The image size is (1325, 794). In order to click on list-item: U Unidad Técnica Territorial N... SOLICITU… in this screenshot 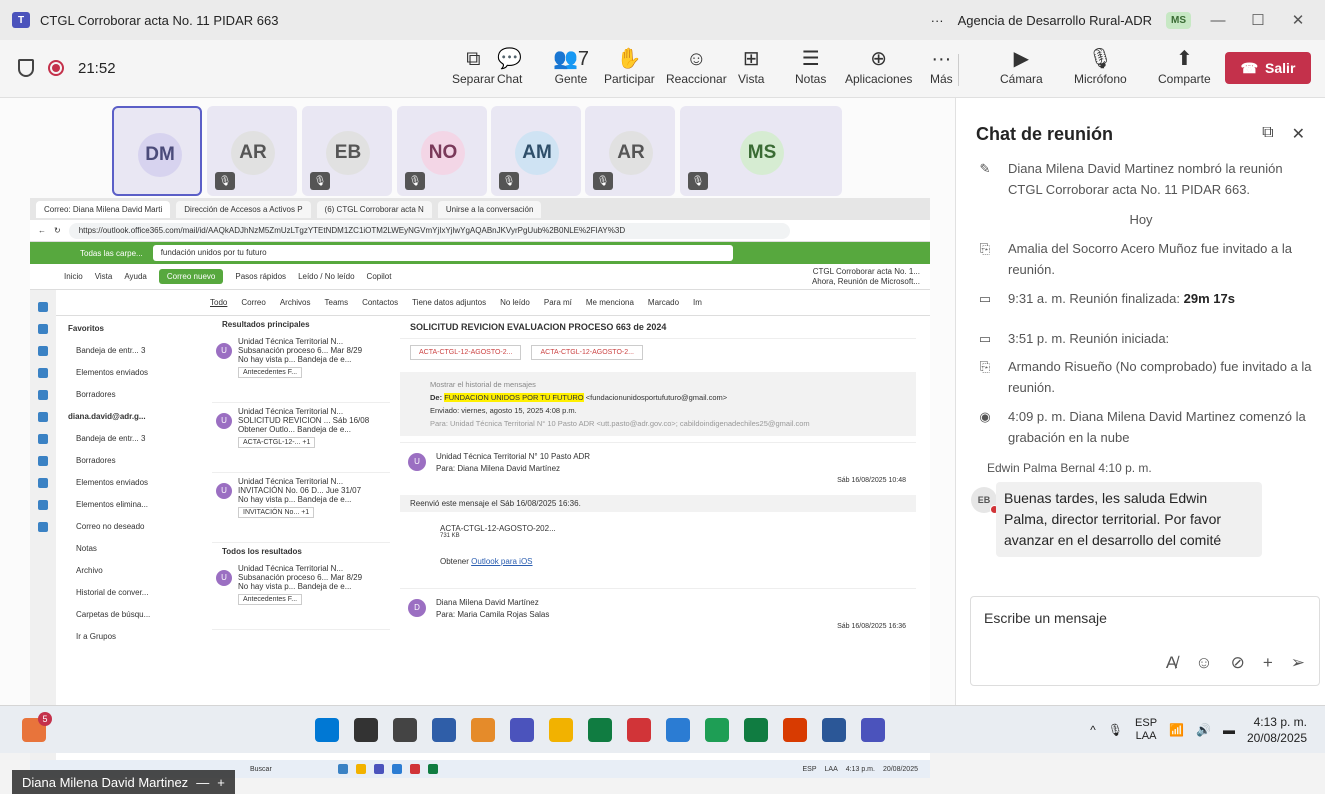, I will do `click(301, 438)`.